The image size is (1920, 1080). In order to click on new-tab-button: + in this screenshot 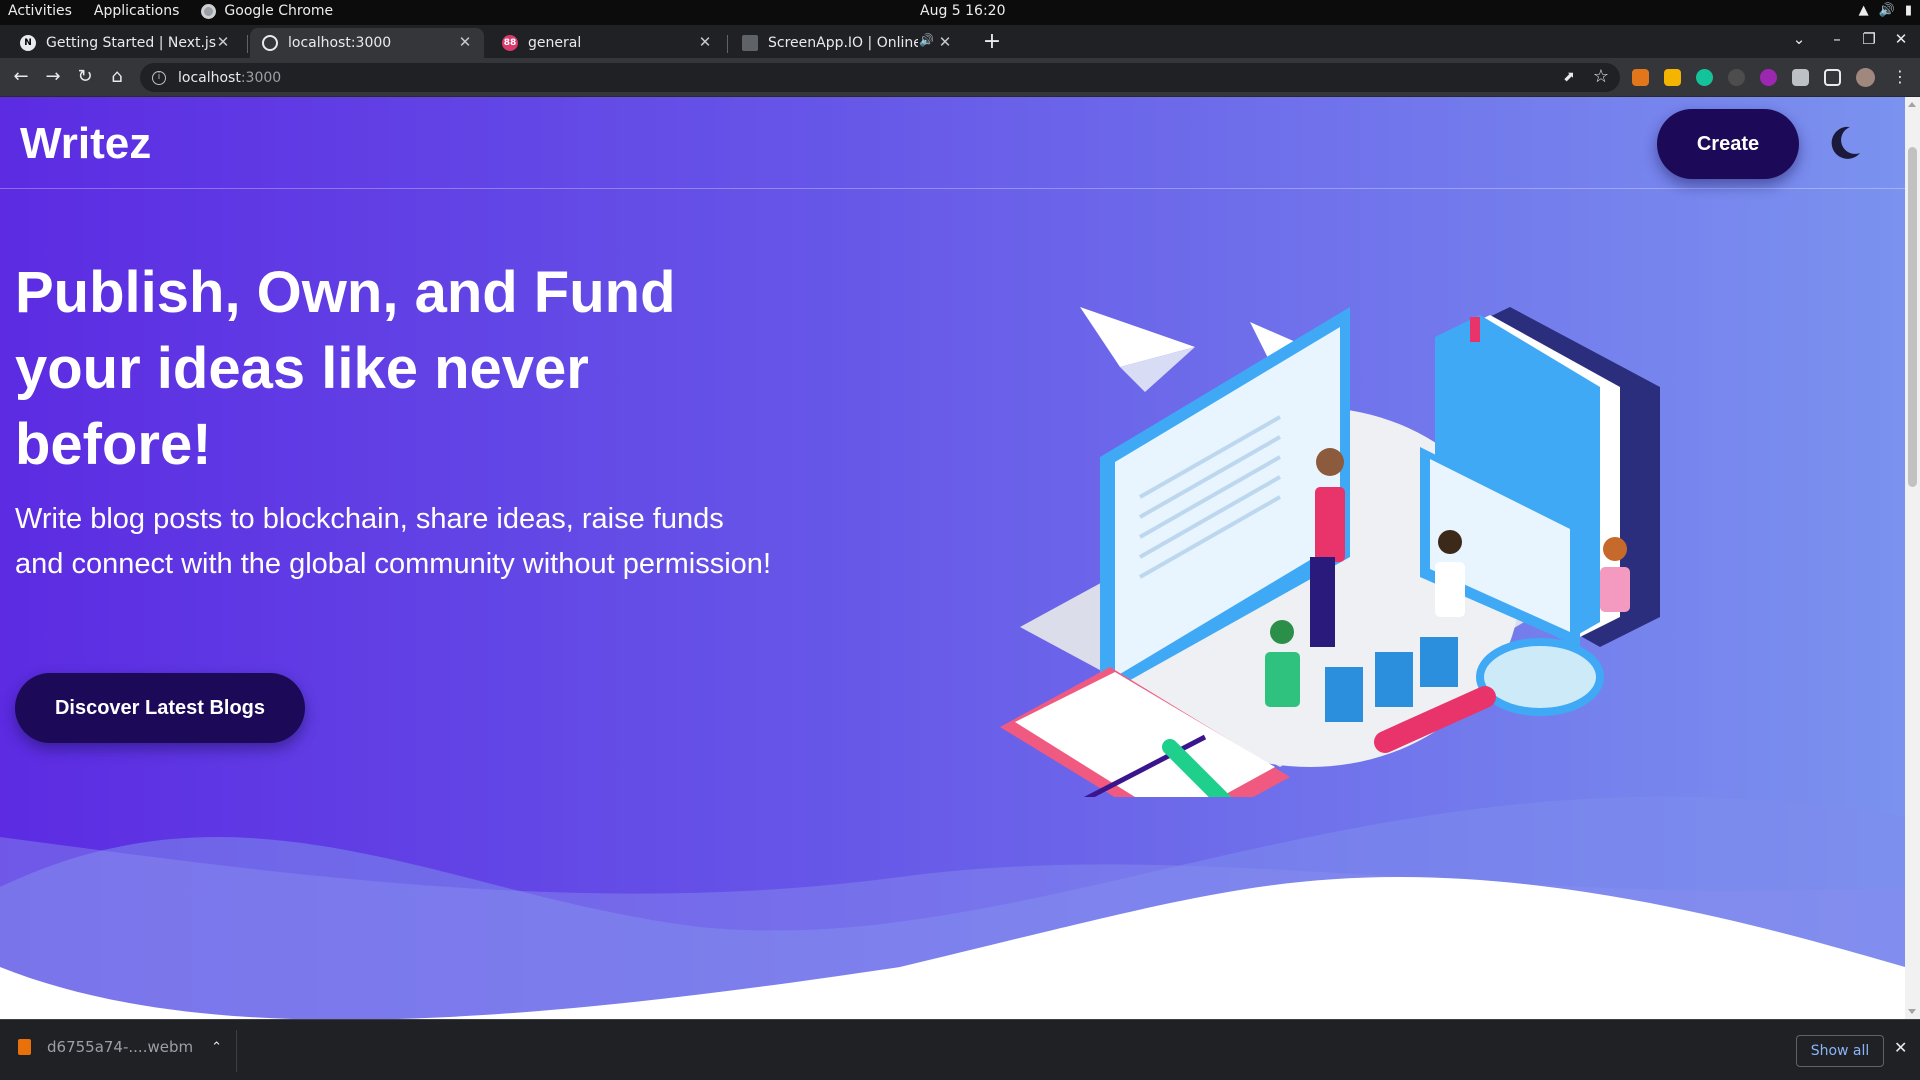, I will do `click(992, 43)`.